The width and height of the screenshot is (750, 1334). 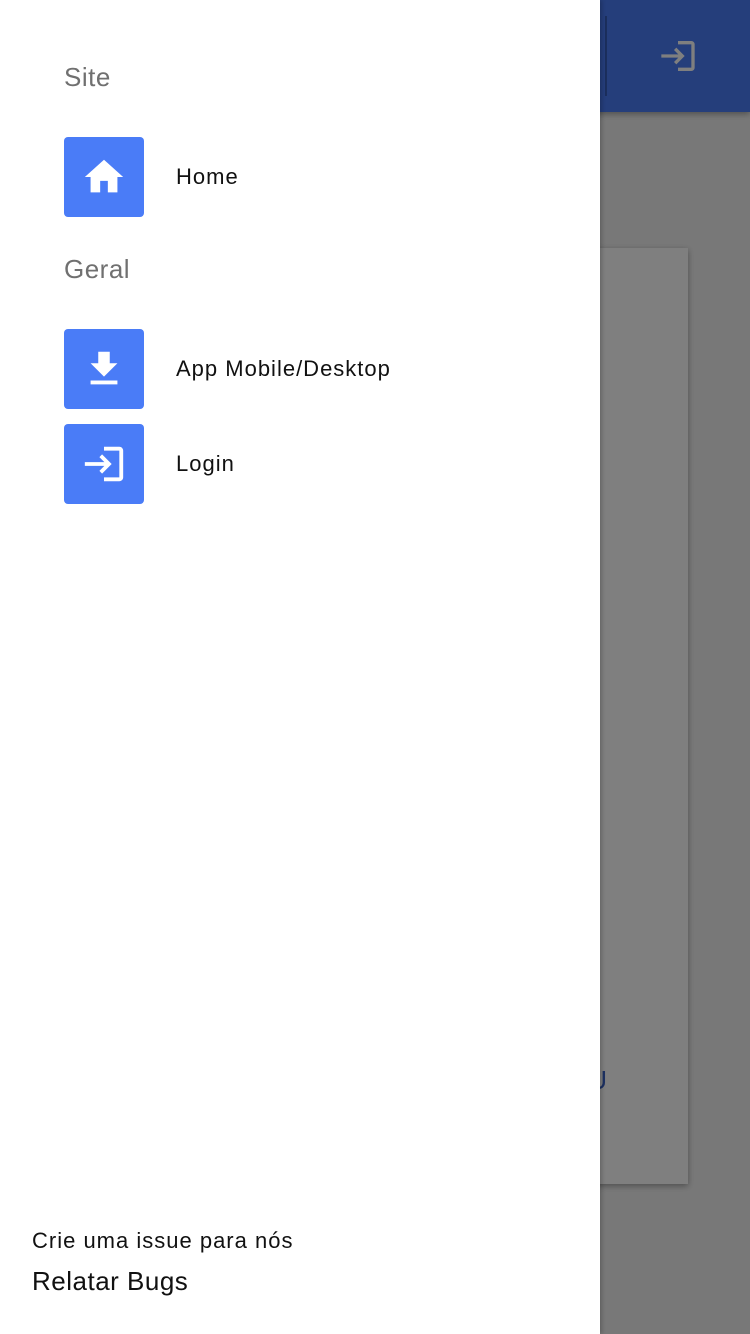 I want to click on nav-item-login-icon-box, so click(x=104, y=464).